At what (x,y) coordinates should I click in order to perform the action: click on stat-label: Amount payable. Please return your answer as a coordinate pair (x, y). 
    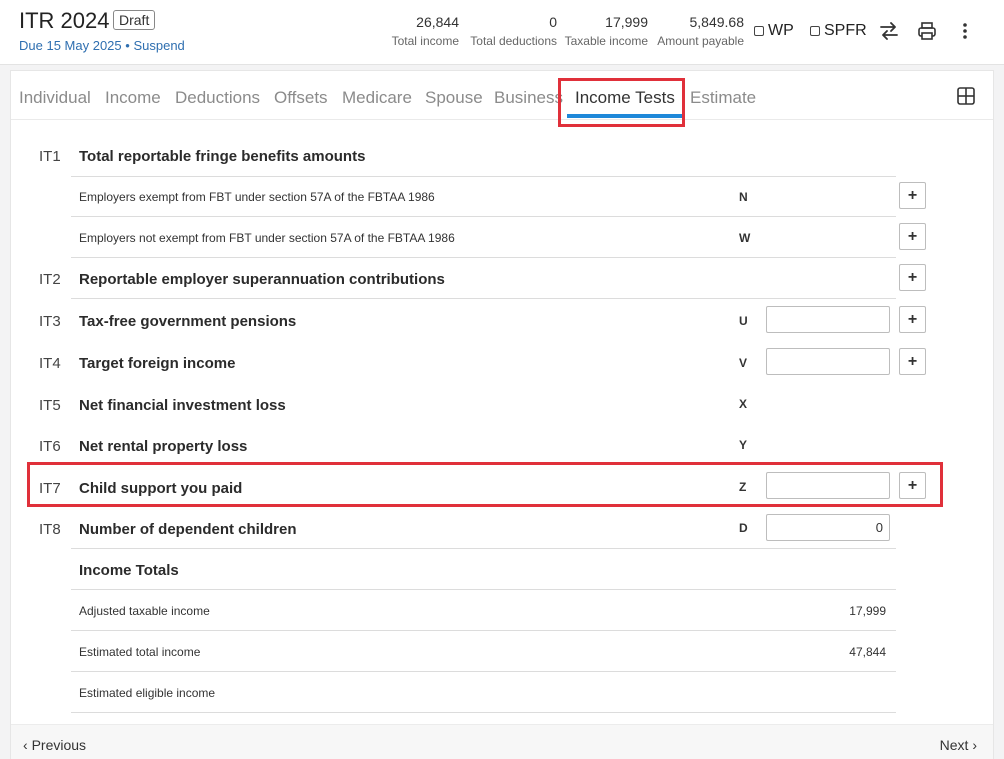
    Looking at the image, I should click on (700, 41).